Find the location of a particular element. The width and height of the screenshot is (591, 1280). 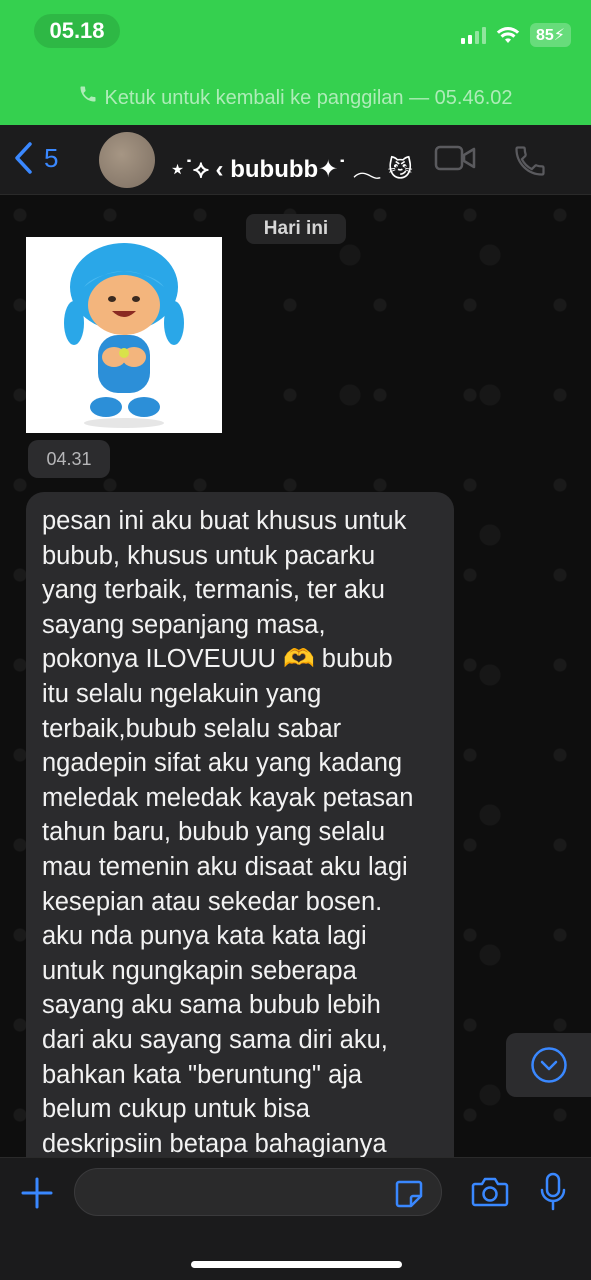

battery-level: 85 is located at coordinates (544, 35).